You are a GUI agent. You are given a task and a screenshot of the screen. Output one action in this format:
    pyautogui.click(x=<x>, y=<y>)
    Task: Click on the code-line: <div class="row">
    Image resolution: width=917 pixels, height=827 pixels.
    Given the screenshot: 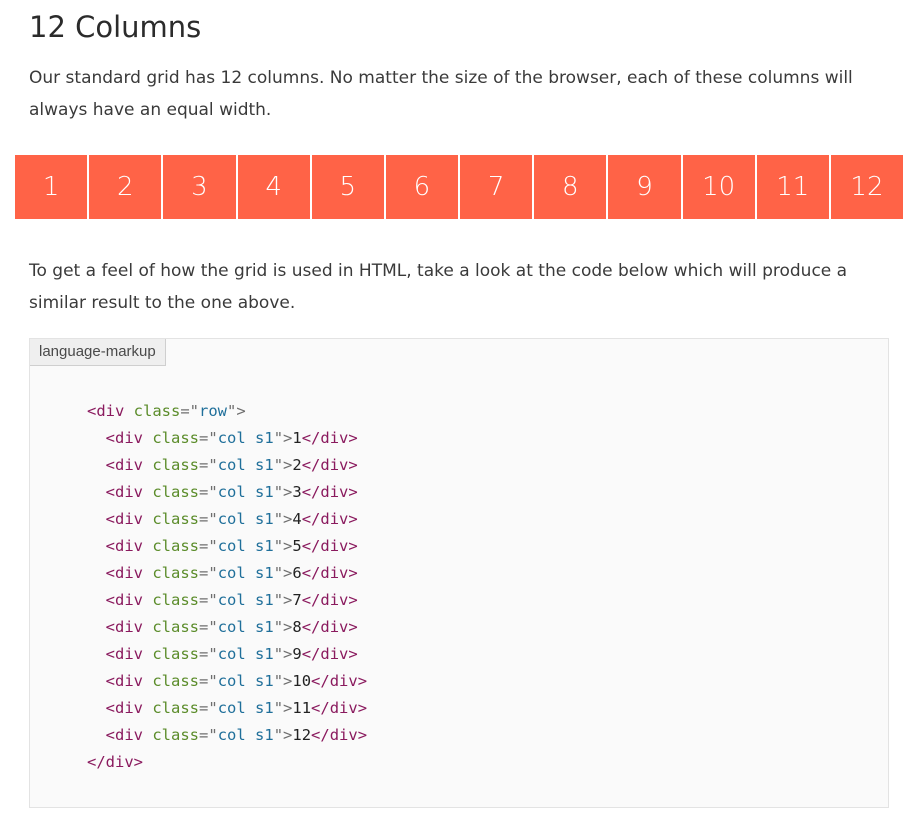 What is the action you would take?
    pyautogui.click(x=227, y=411)
    